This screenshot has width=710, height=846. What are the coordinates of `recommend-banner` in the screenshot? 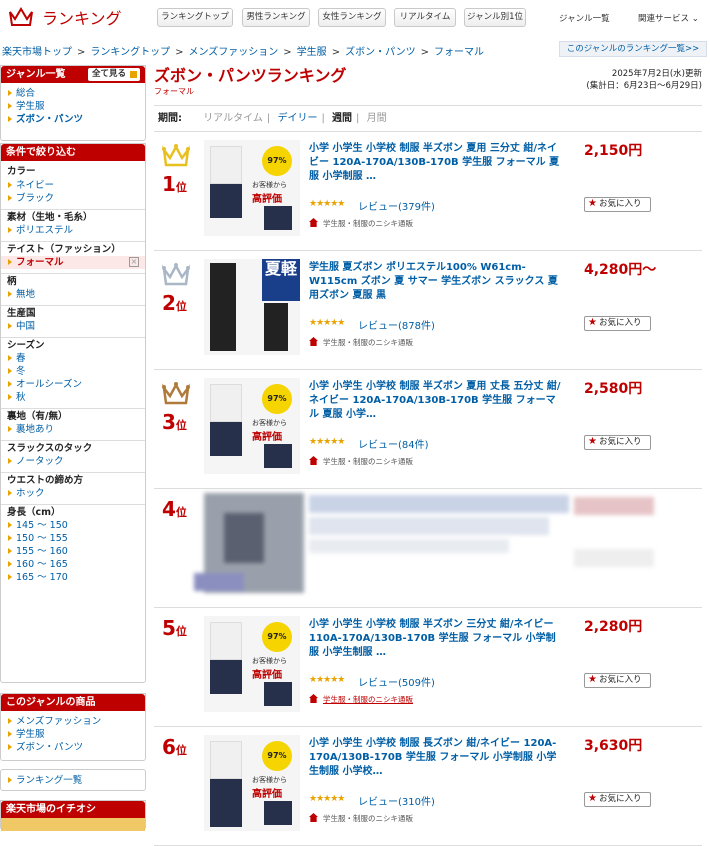 It's located at (73, 824).